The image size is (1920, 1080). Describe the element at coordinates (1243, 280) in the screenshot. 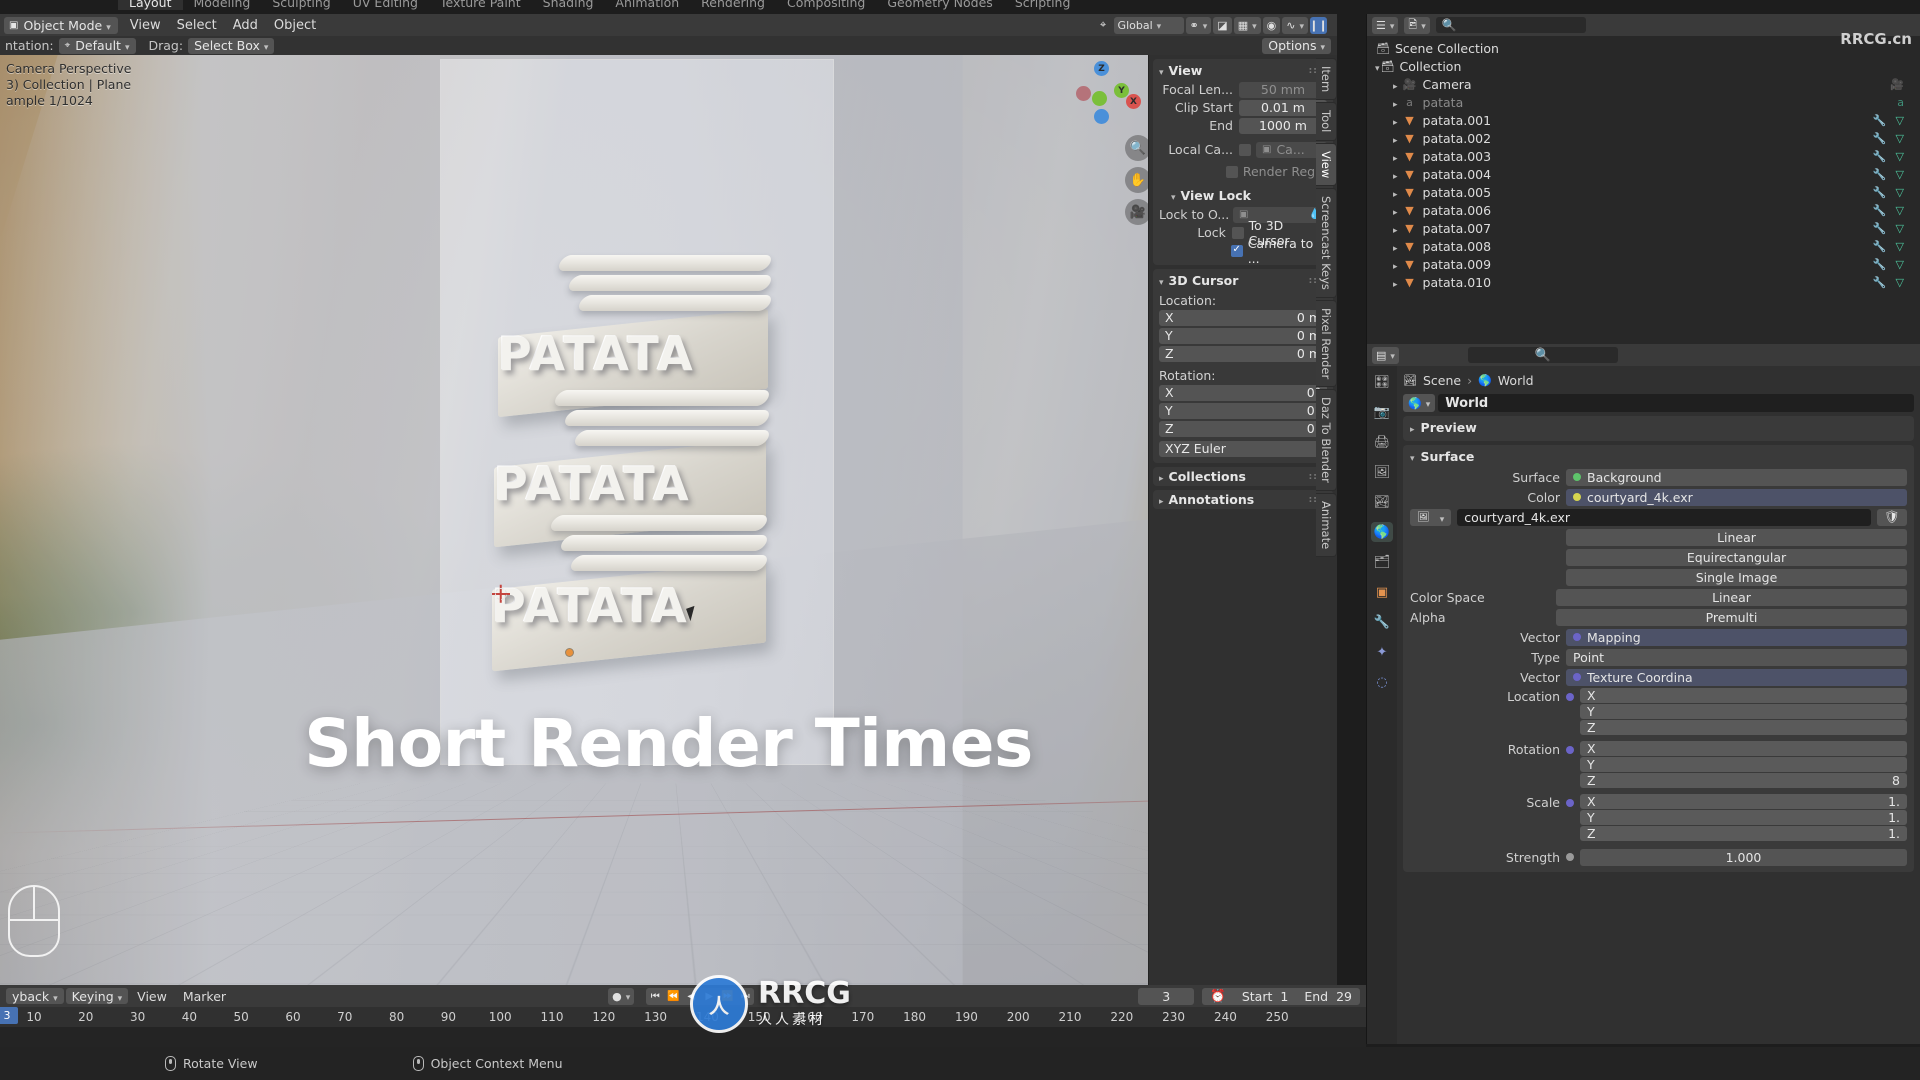

I see `panel-3d-cursor-header: 3D Cursor ::::` at that location.